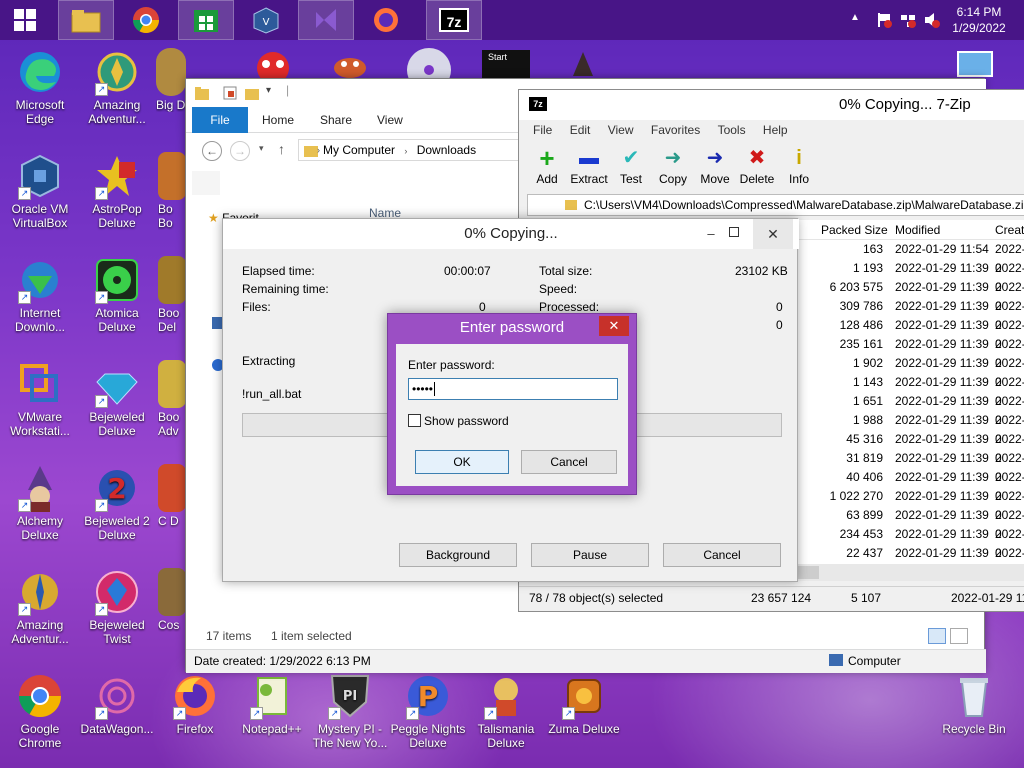  What do you see at coordinates (584, 704) in the screenshot?
I see `desktop-icon-zuma: ↗ Zuma Deluxe` at bounding box center [584, 704].